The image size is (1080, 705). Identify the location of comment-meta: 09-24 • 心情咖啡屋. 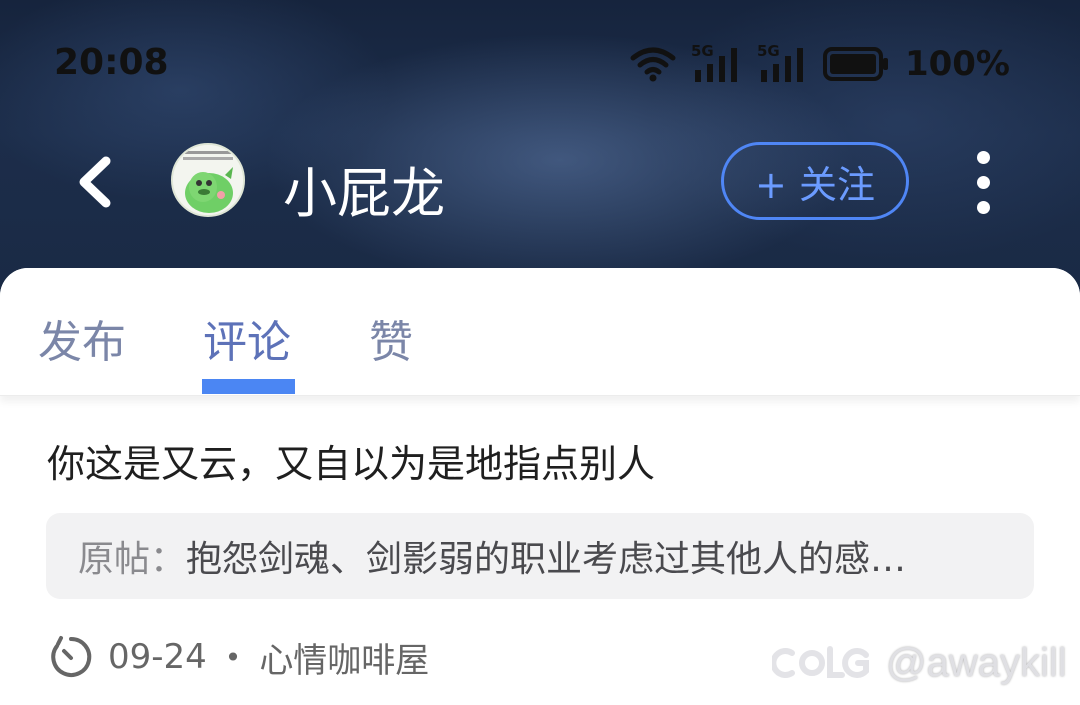
(238, 657).